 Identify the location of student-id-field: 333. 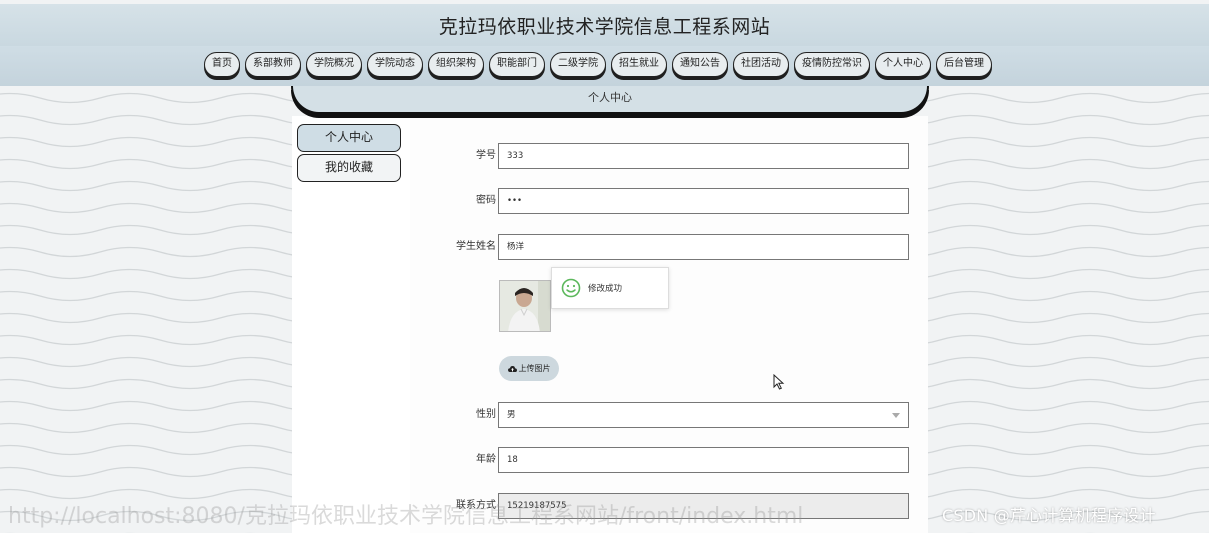
(703, 156).